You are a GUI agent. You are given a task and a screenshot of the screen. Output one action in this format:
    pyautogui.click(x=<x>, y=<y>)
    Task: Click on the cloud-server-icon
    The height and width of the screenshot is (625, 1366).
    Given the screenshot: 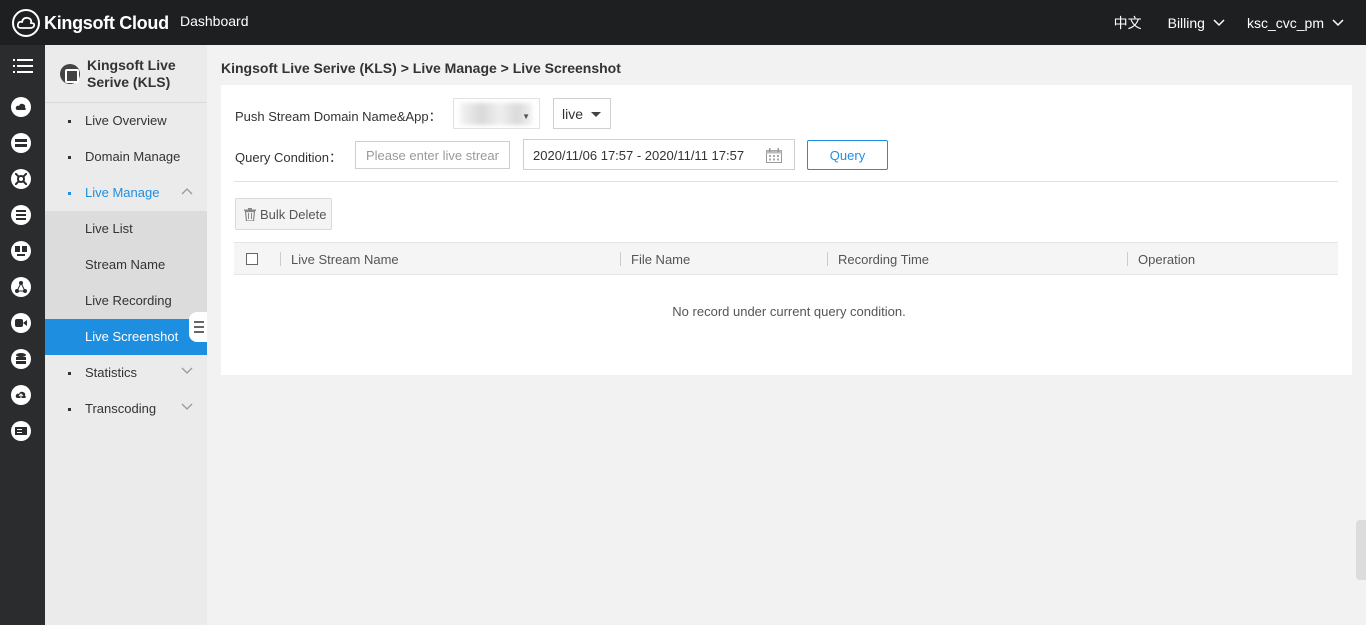 What is the action you would take?
    pyautogui.click(x=21, y=107)
    